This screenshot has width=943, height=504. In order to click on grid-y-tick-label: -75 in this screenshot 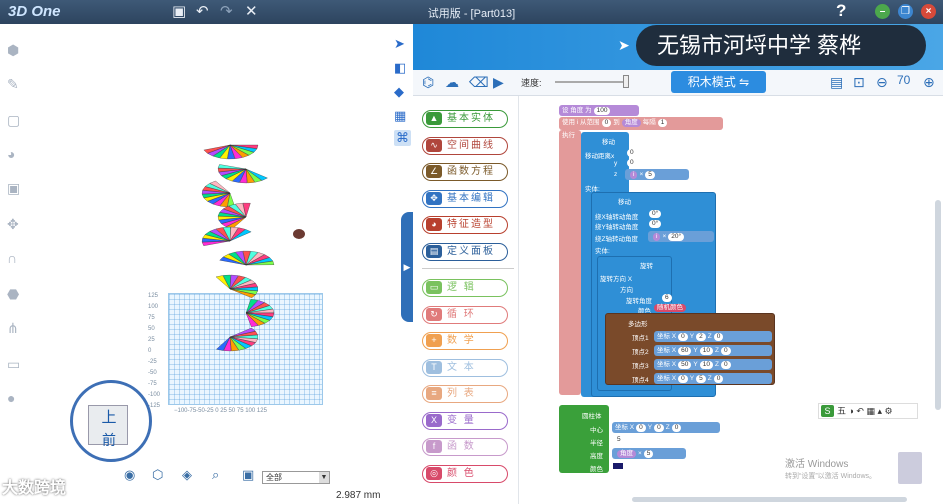, I will do `click(152, 384)`.